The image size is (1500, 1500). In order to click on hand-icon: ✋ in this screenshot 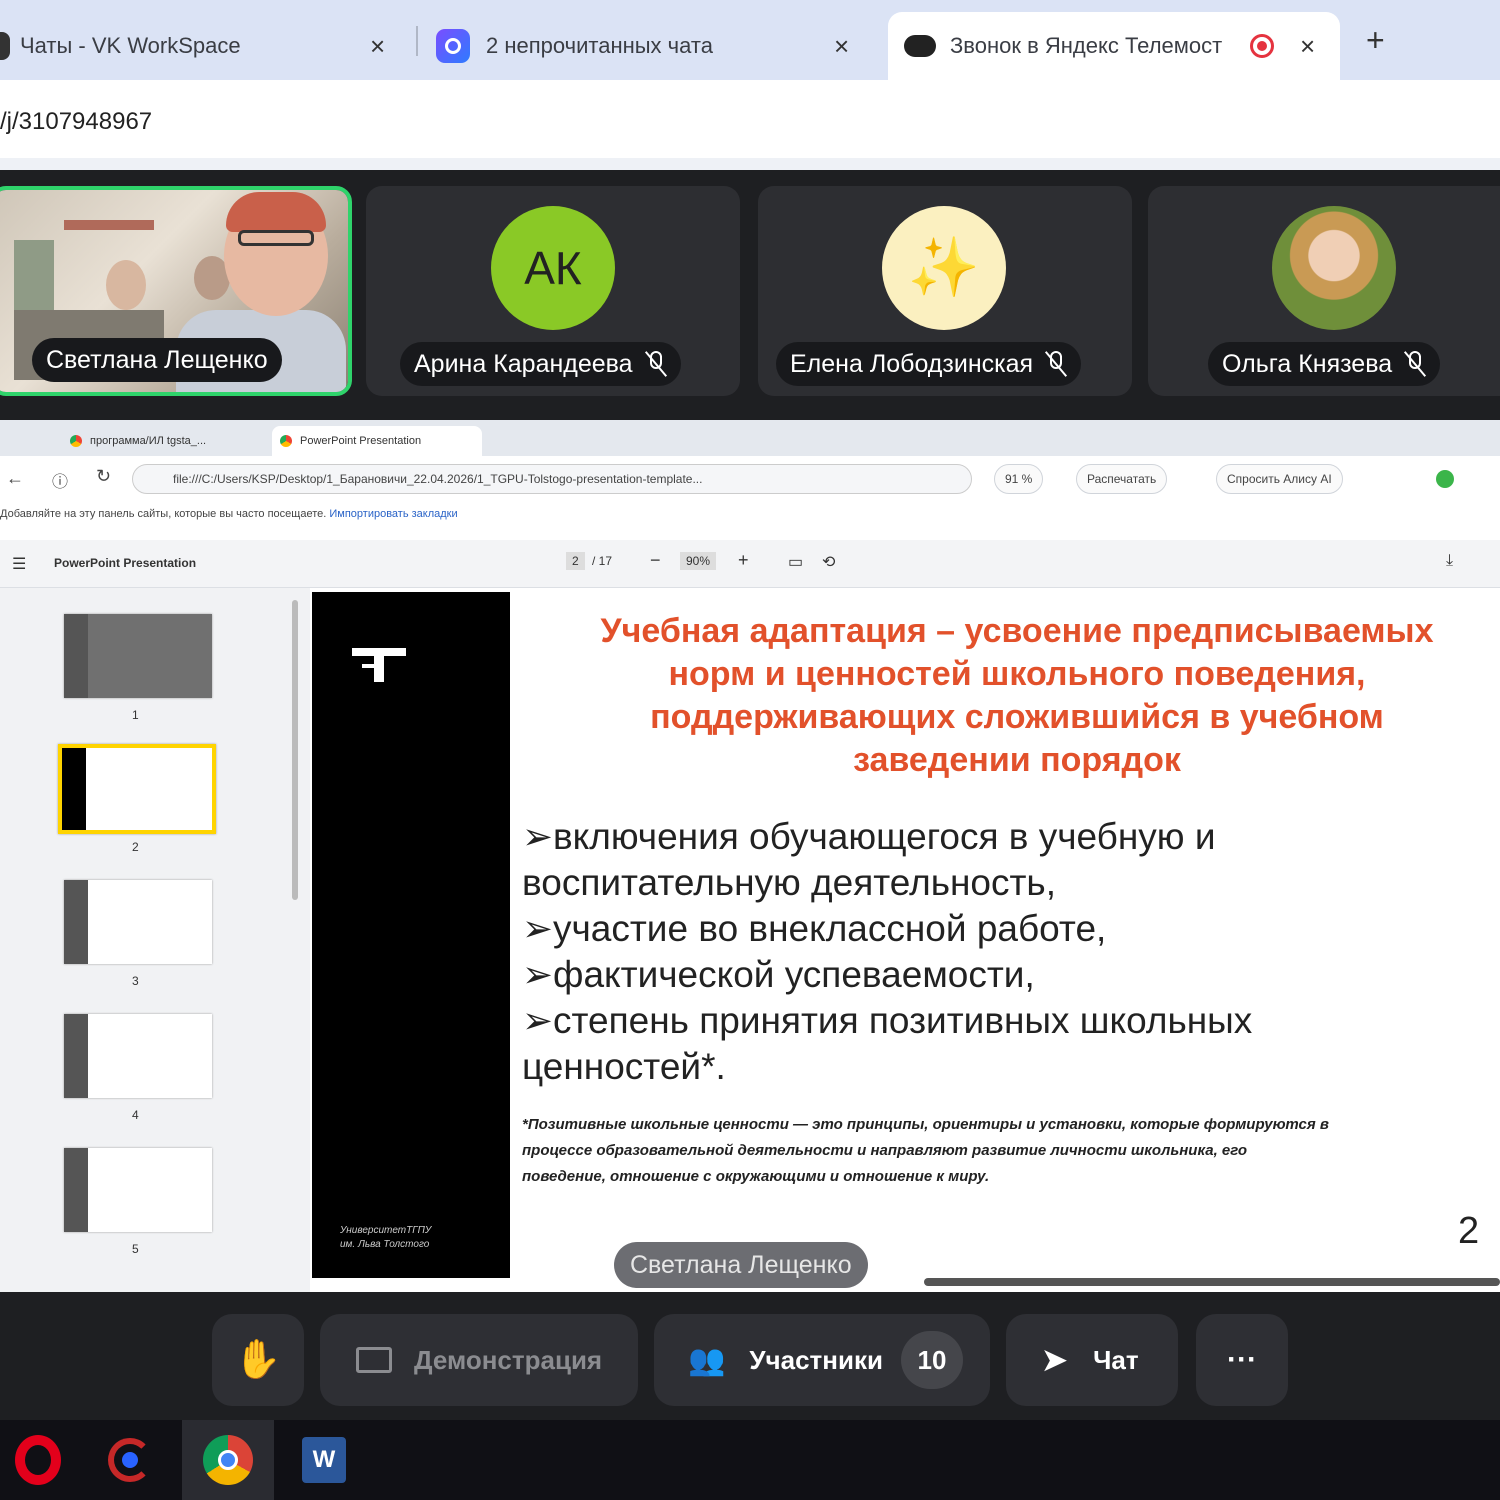, I will do `click(258, 1360)`.